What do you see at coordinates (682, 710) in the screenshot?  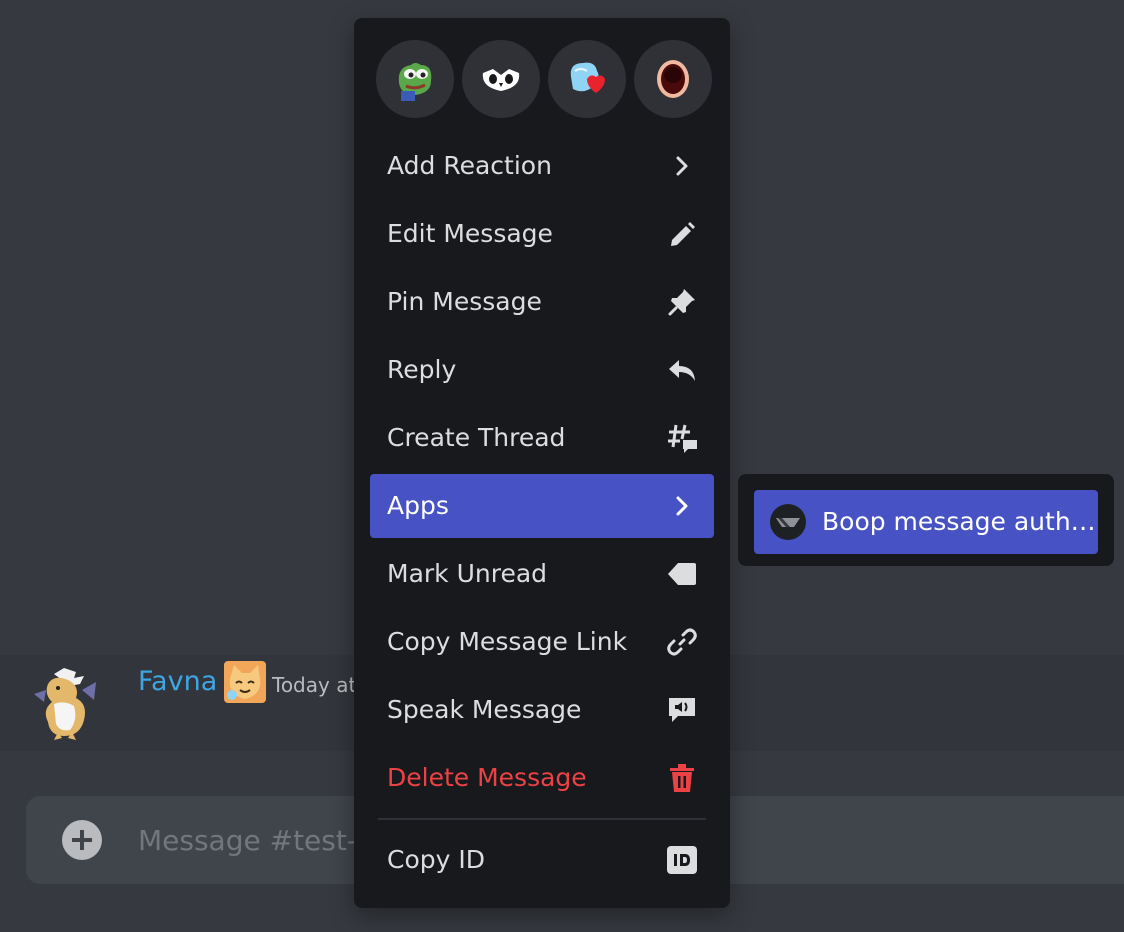 I see `speak-icon` at bounding box center [682, 710].